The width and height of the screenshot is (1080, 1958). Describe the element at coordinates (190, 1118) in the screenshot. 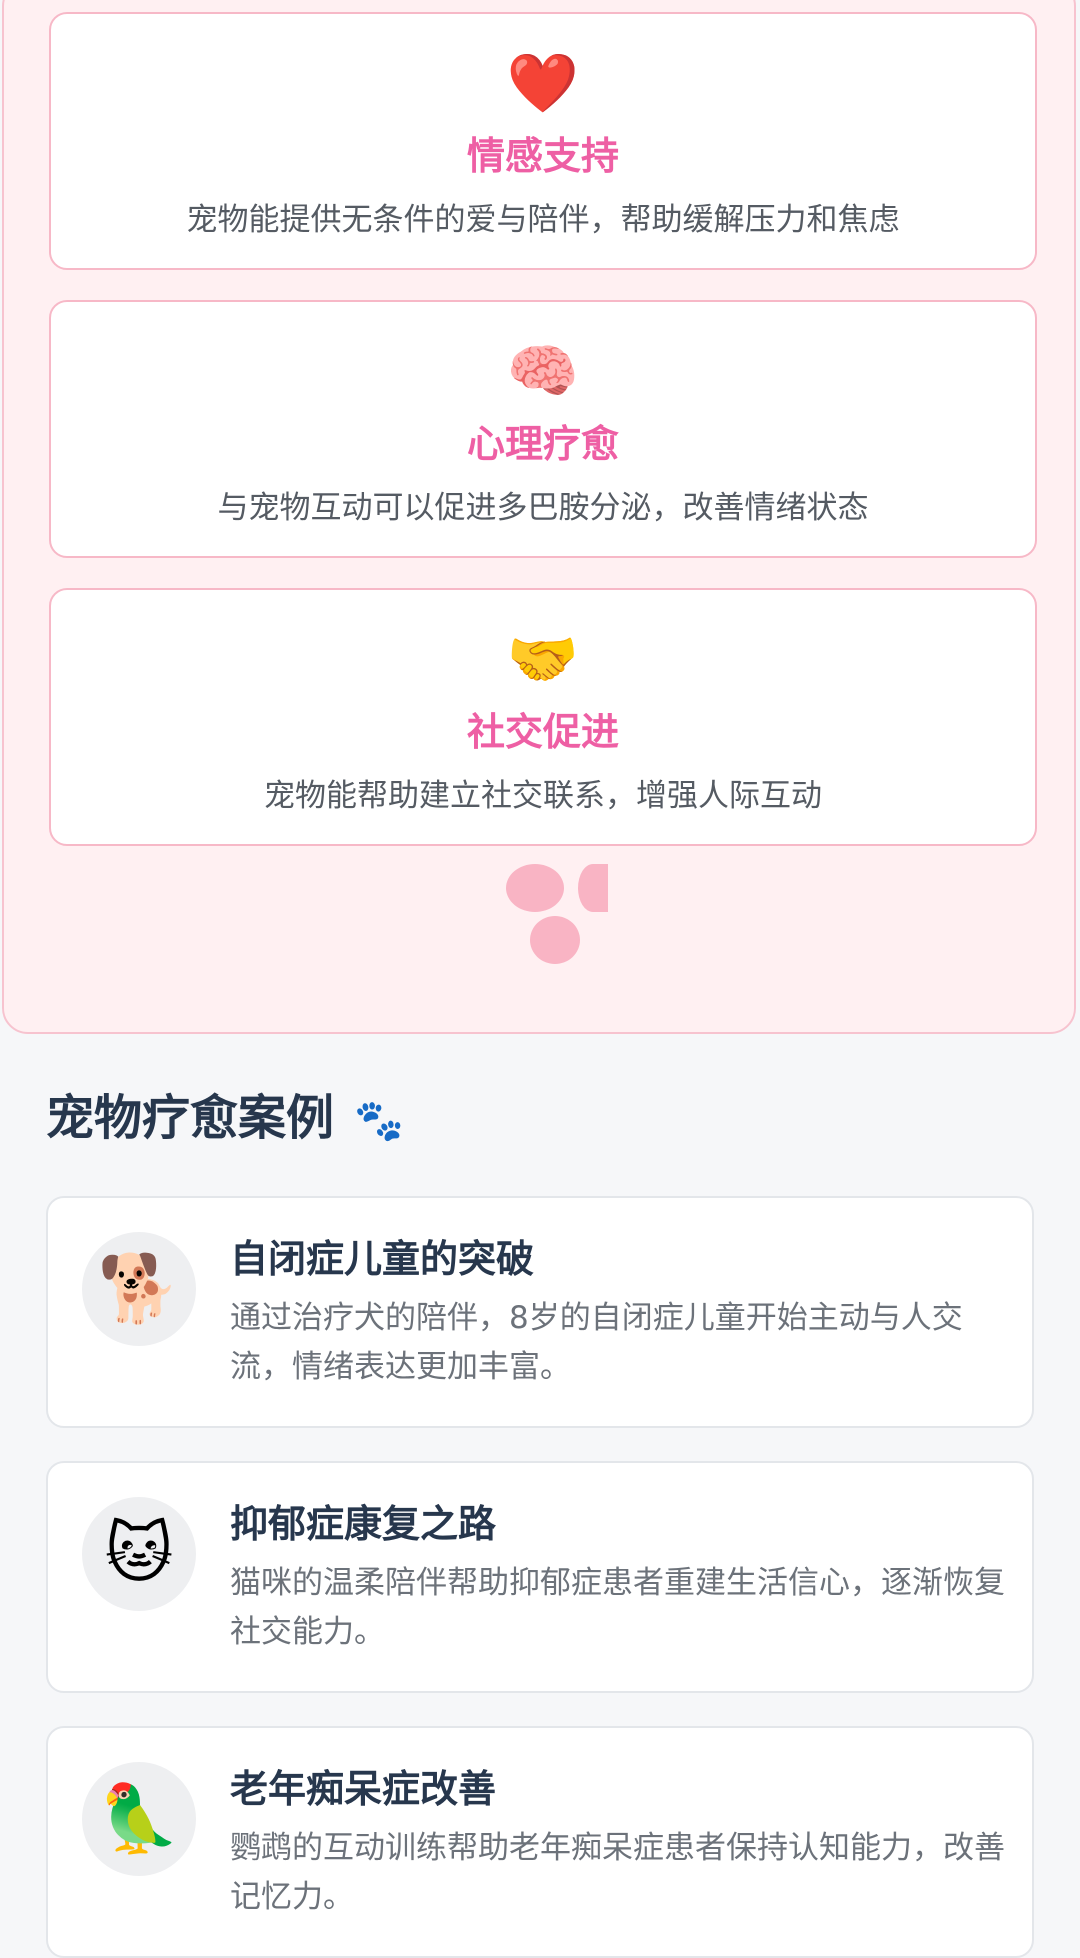

I see `section-title-text: 宠物疗愈案例` at that location.